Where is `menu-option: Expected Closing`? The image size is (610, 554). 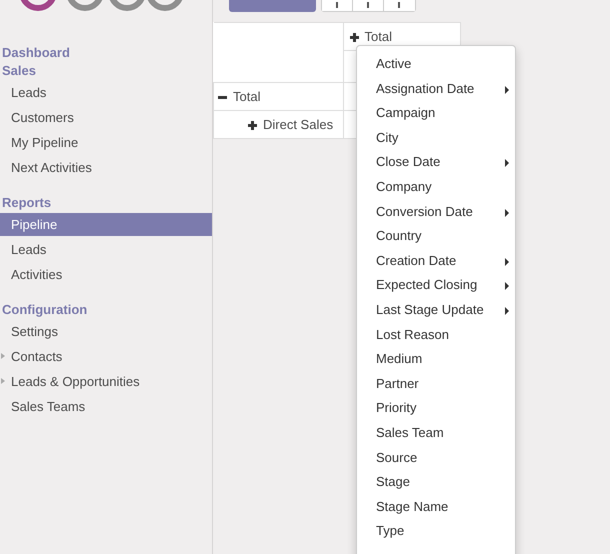 menu-option: Expected Closing is located at coordinates (436, 285).